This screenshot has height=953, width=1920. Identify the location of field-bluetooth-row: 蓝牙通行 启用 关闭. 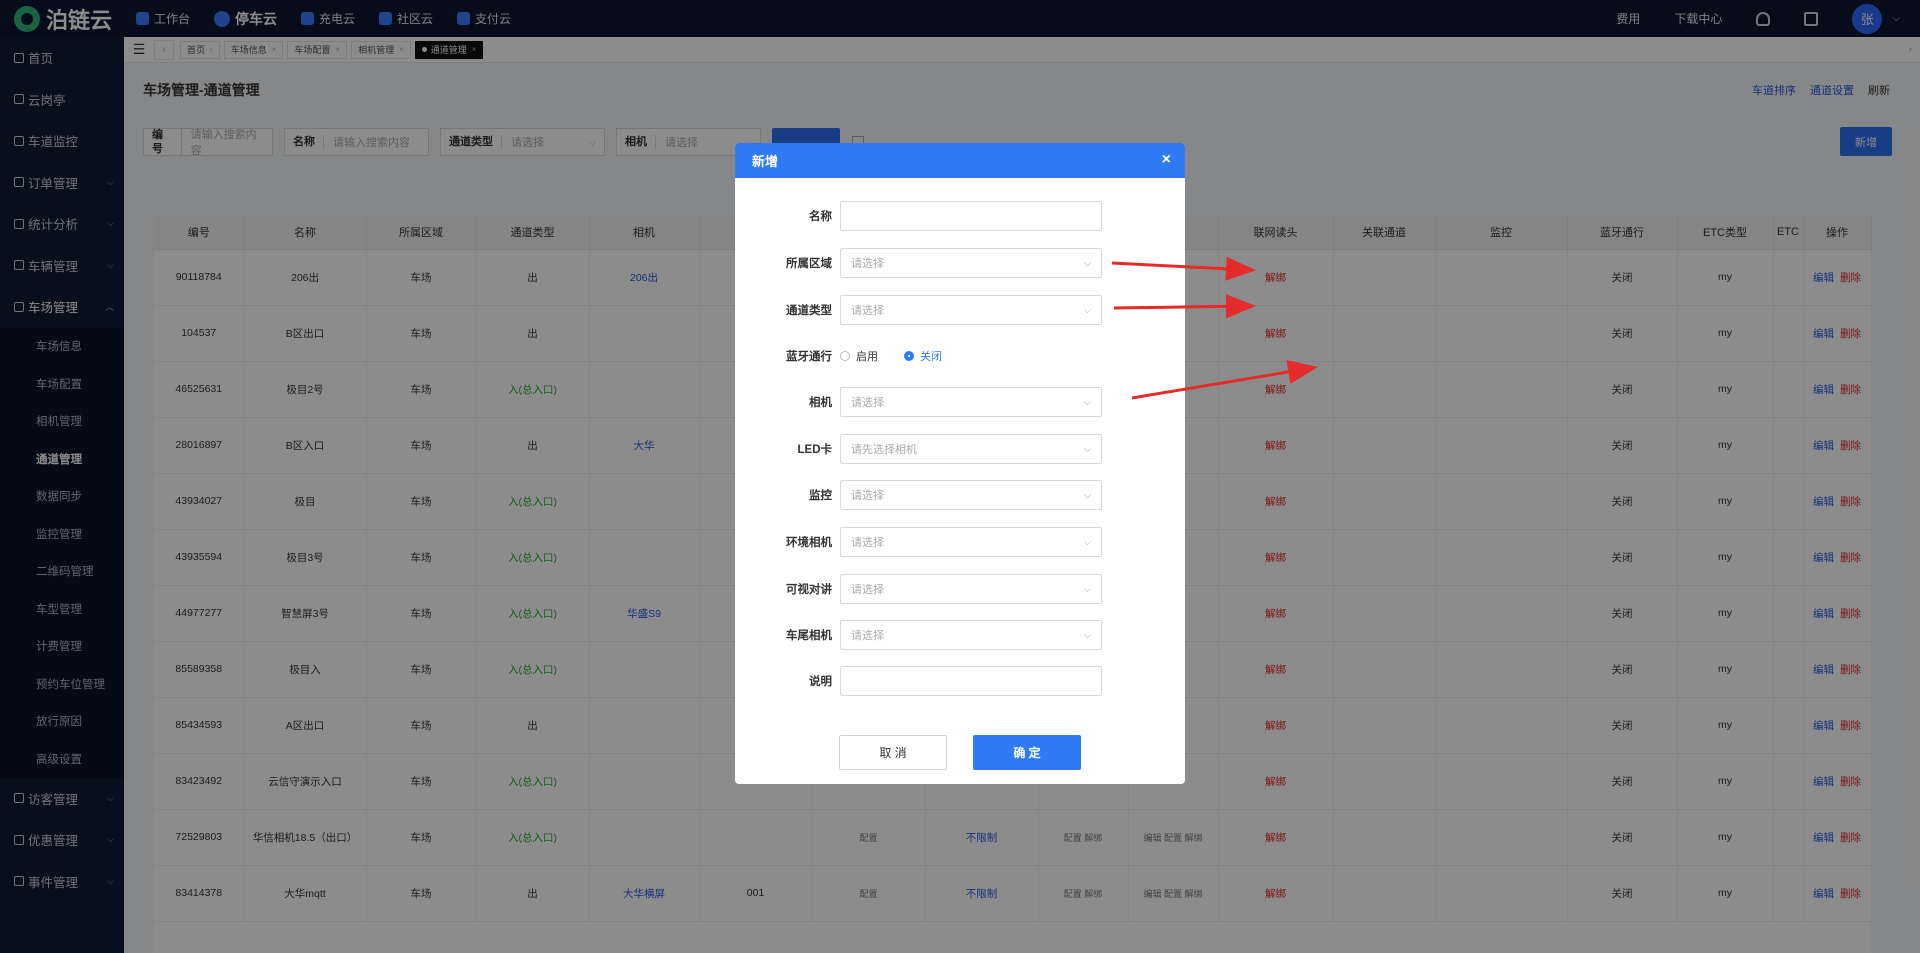
(960, 356).